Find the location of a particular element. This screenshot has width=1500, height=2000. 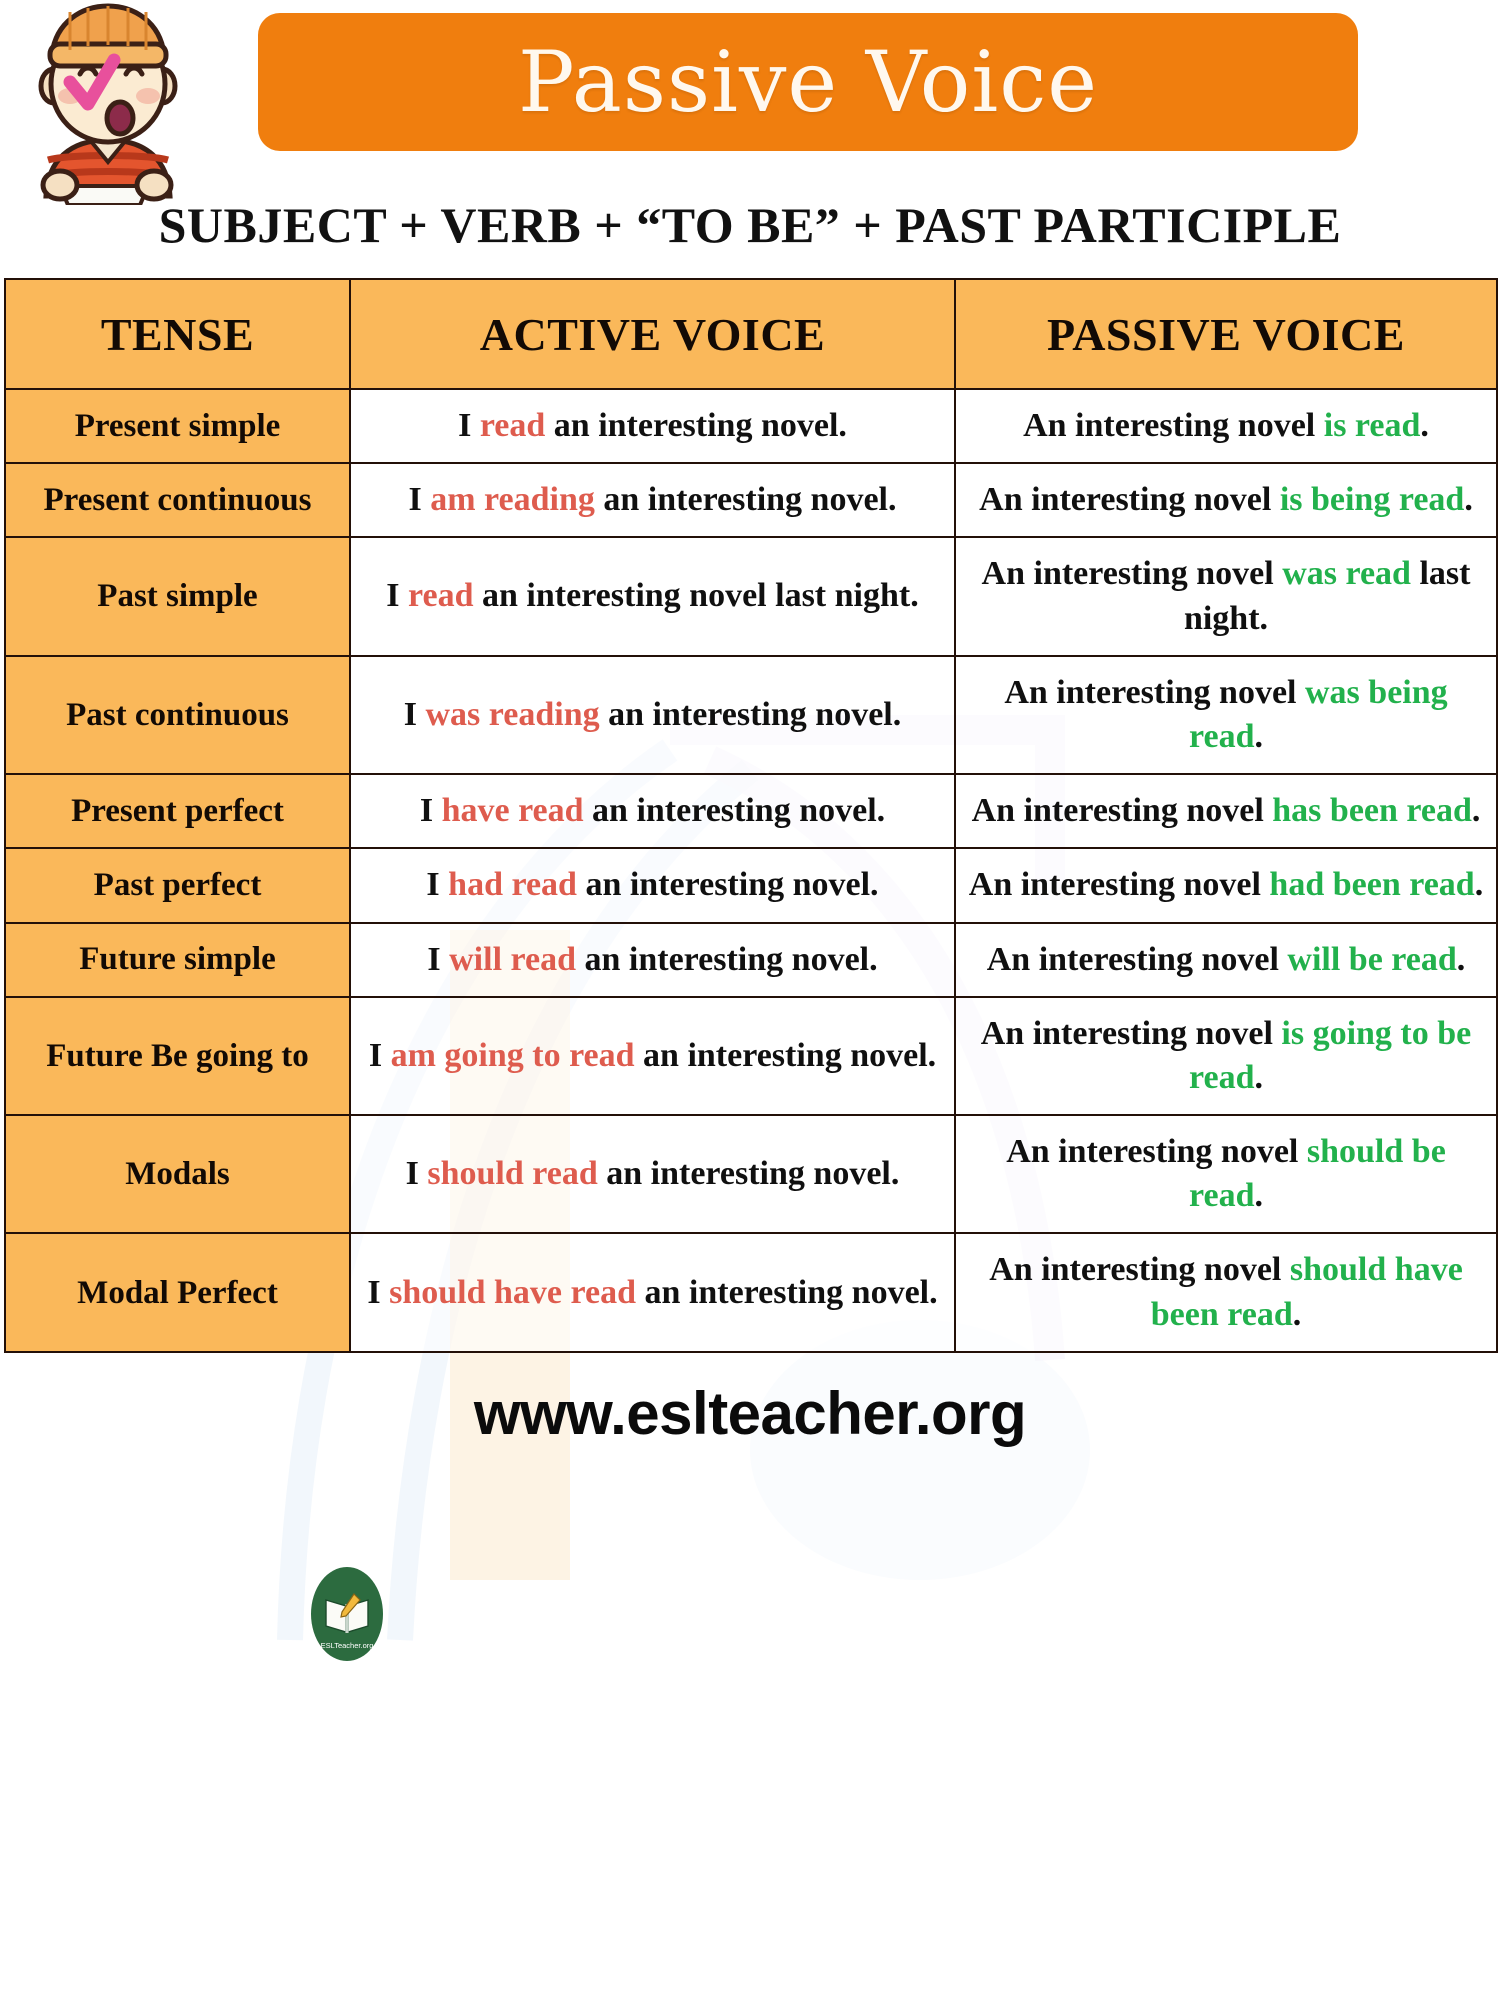

active-voice-cell: I read an interesting novel. is located at coordinates (652, 426).